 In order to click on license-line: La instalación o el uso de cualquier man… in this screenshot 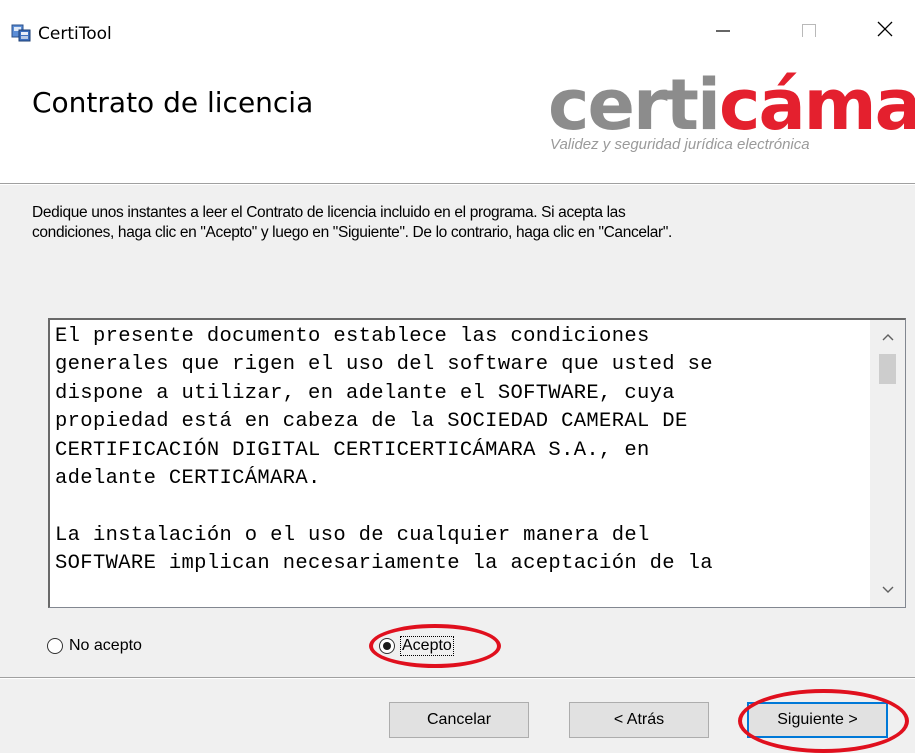, I will do `click(352, 535)`.